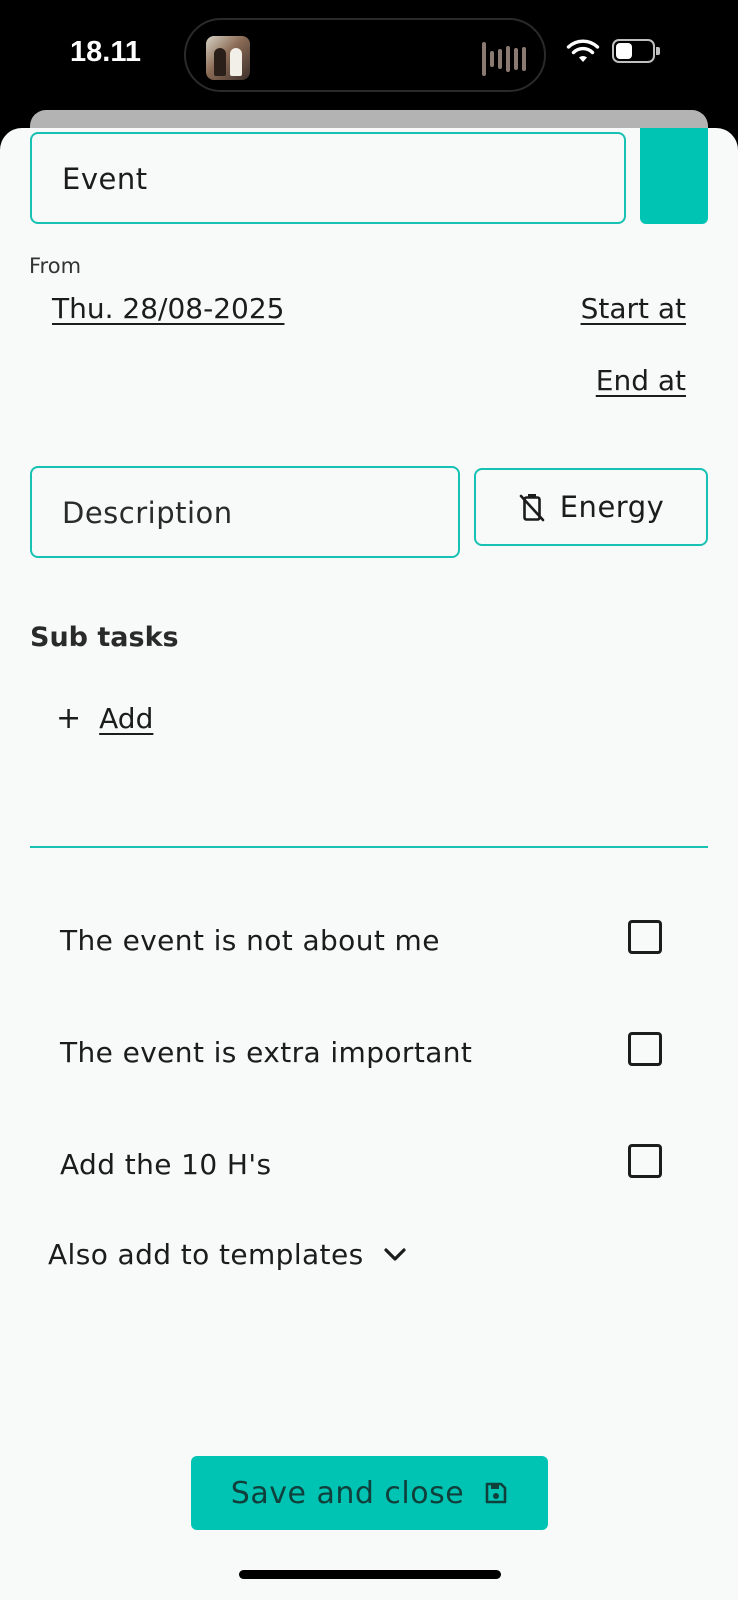 This screenshot has height=1600, width=738. What do you see at coordinates (266, 1052) in the screenshot?
I see `option-label: The event is extra important` at bounding box center [266, 1052].